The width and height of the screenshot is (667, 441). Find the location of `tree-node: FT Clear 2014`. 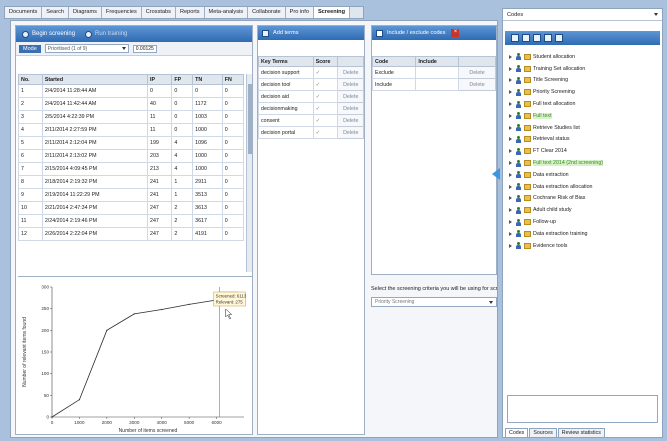

tree-node: FT Clear 2014 is located at coordinates (584, 151).